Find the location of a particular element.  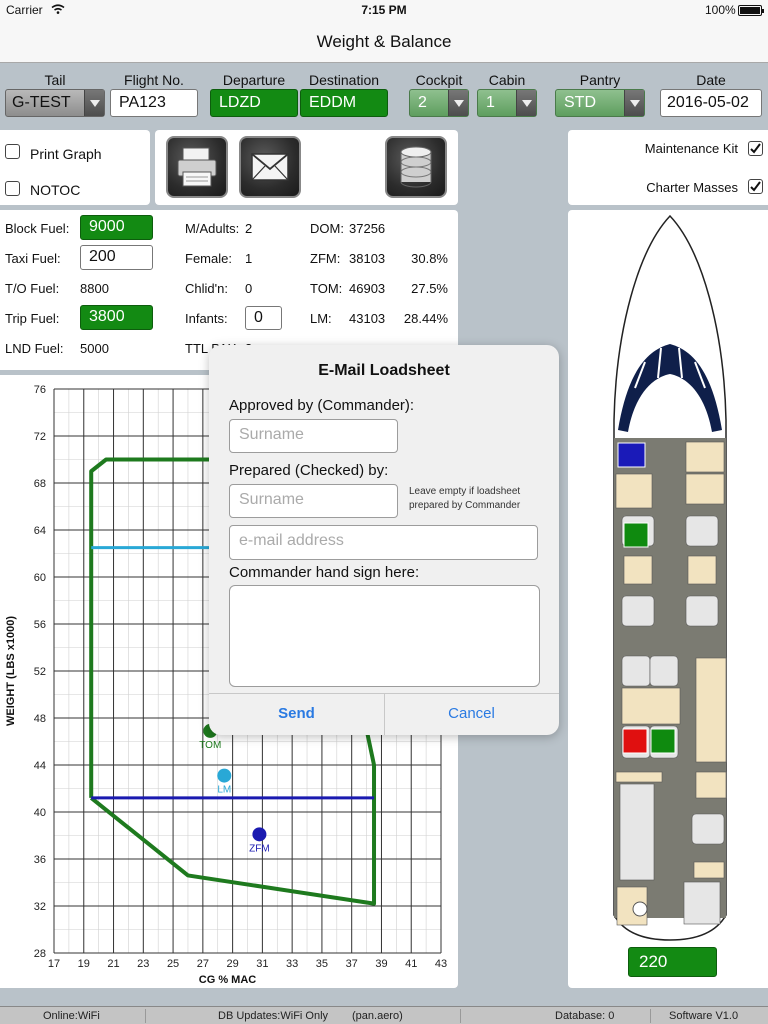

print-graph-label: Print Graph is located at coordinates (66, 154).